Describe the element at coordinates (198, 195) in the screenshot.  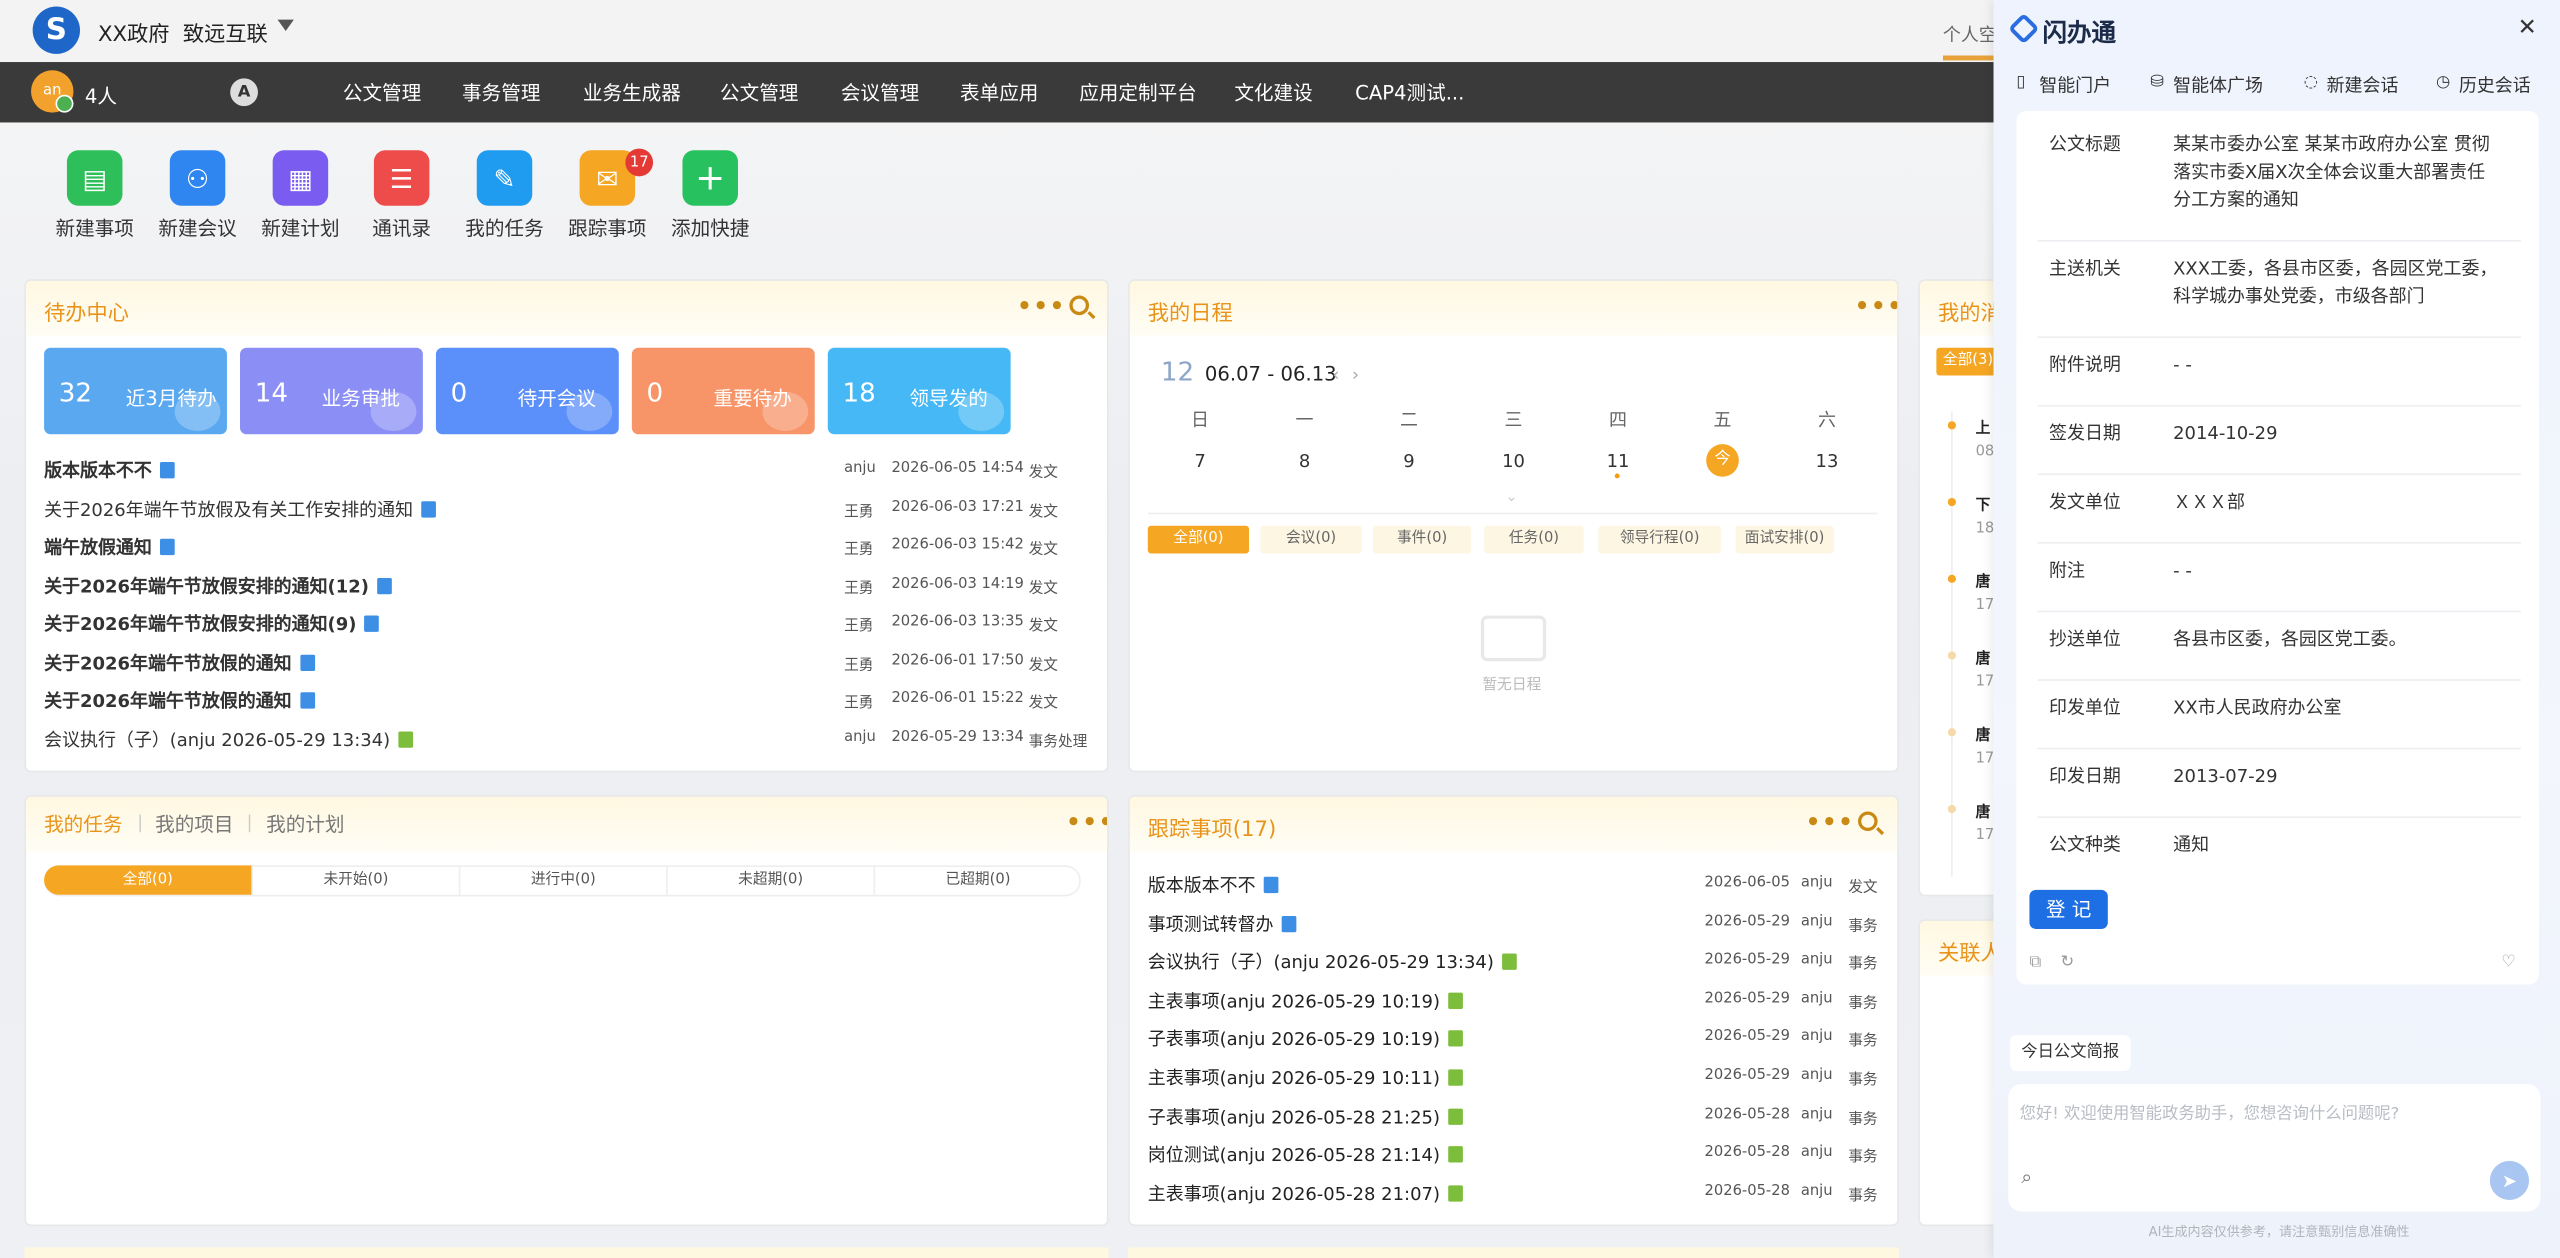
I see `quick-new-meeting: ⚇ 新建会议` at that location.